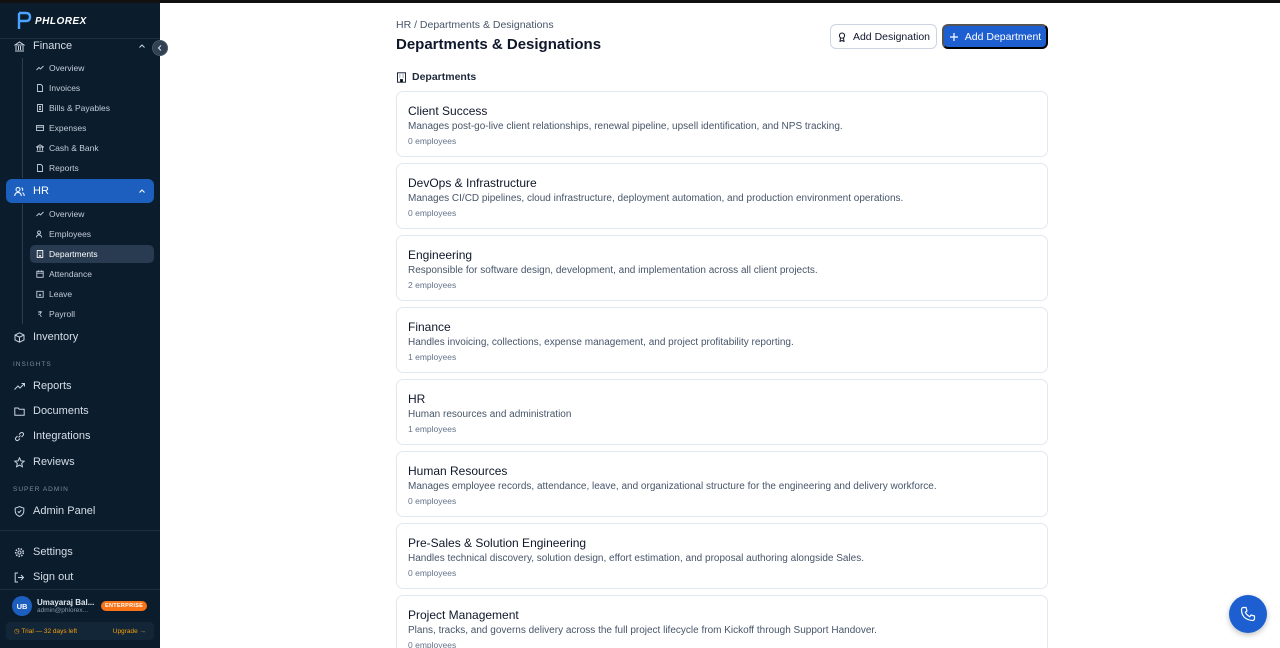 Image resolution: width=1280 pixels, height=648 pixels. Describe the element at coordinates (41, 191) in the screenshot. I see `sidebar-item-label: HR` at that location.